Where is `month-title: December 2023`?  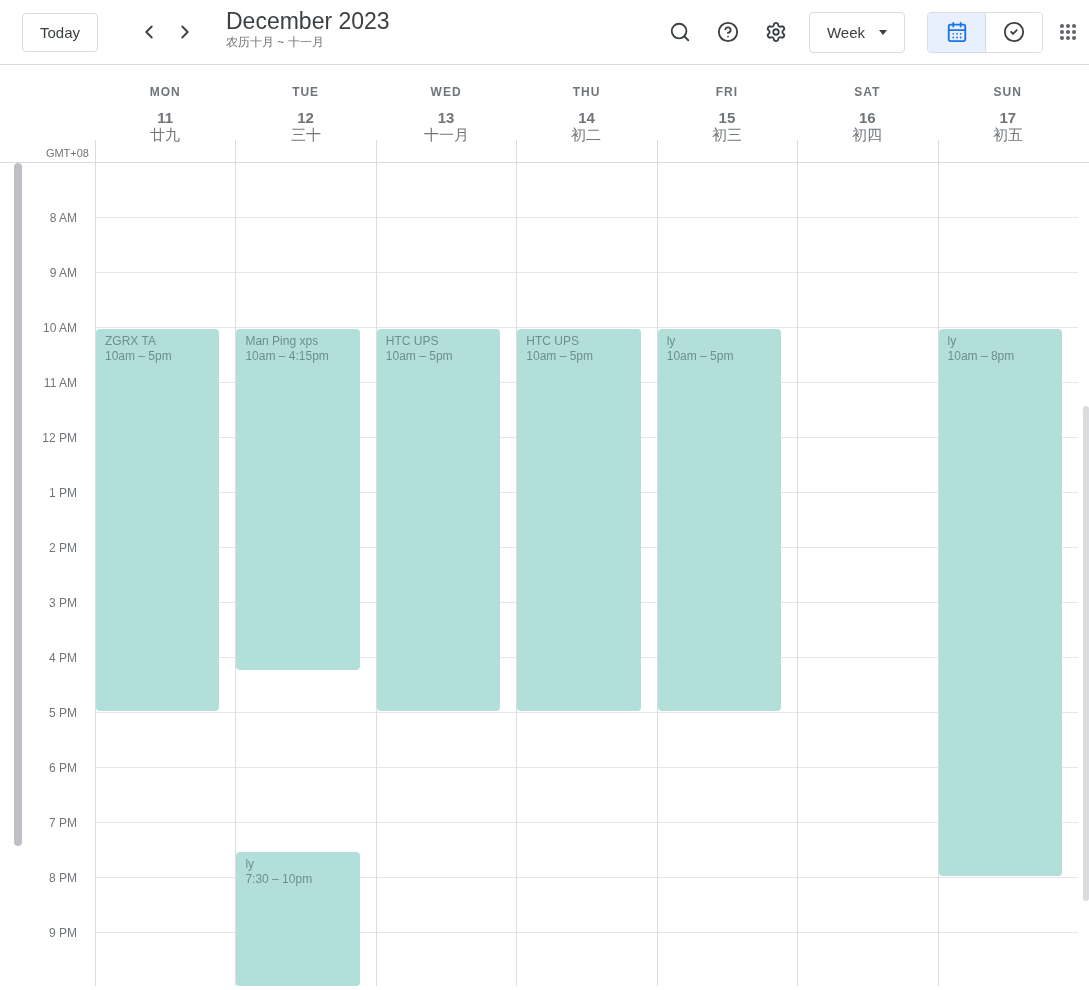 month-title: December 2023 is located at coordinates (308, 20).